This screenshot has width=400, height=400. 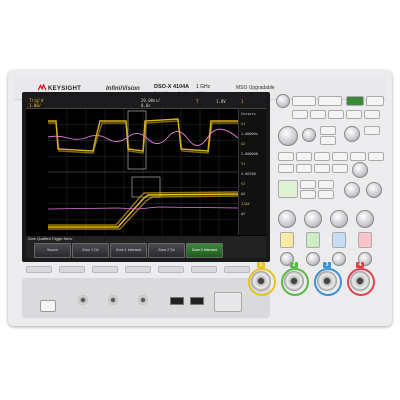 I want to click on save-recall-button, so click(x=340, y=156).